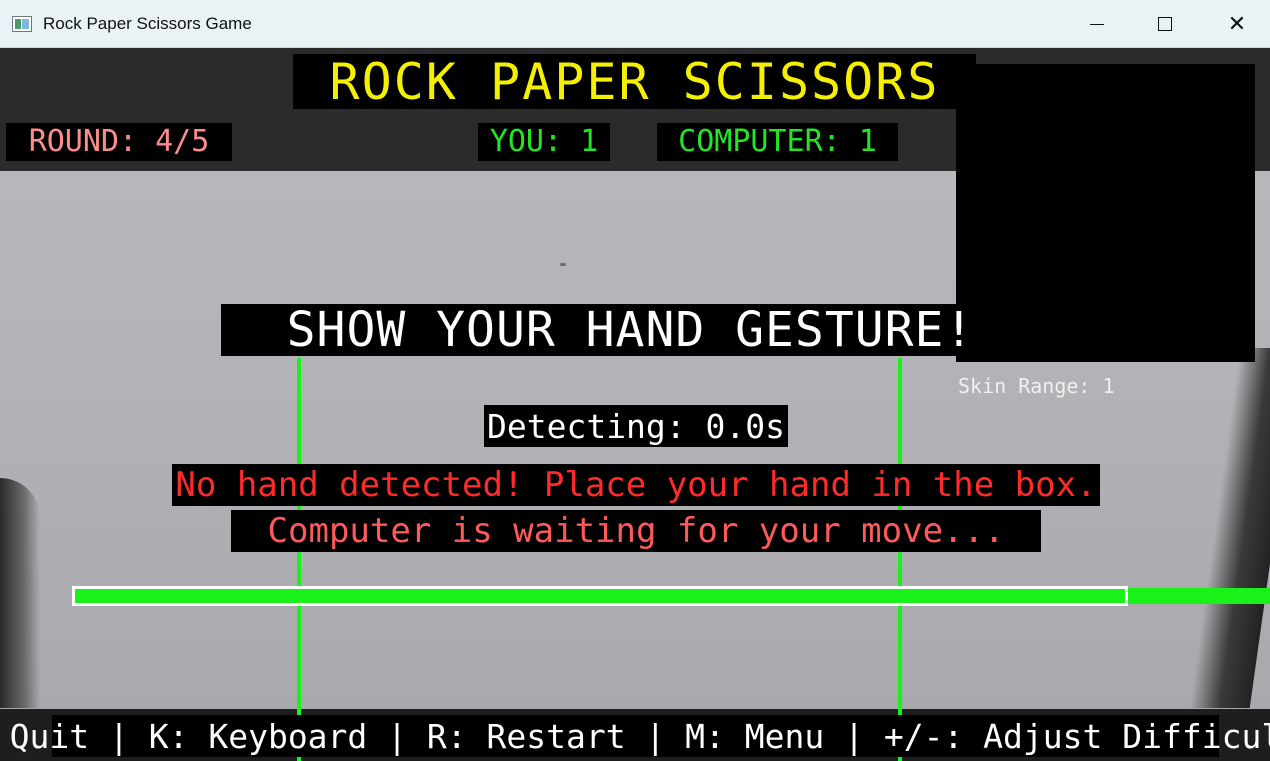  What do you see at coordinates (1036, 386) in the screenshot?
I see `skin-range-label: Skin Range: 1` at bounding box center [1036, 386].